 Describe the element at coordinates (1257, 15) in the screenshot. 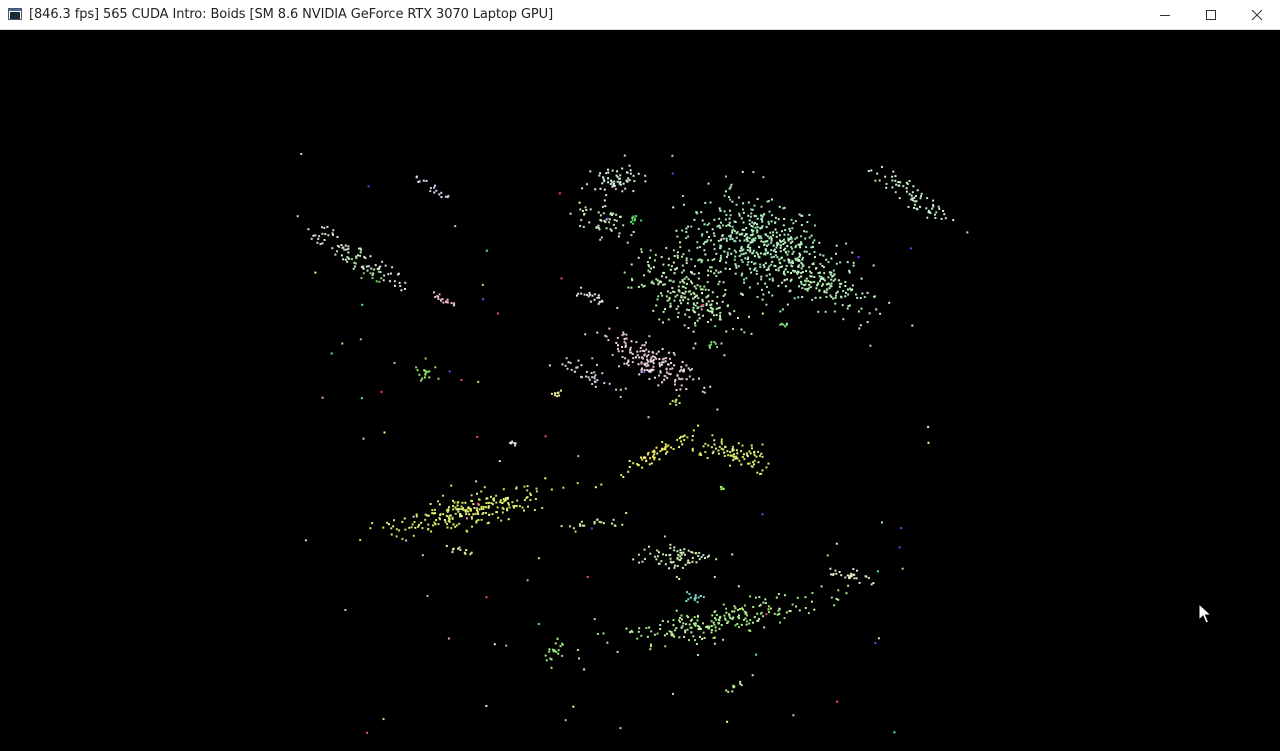

I see `close-button` at that location.